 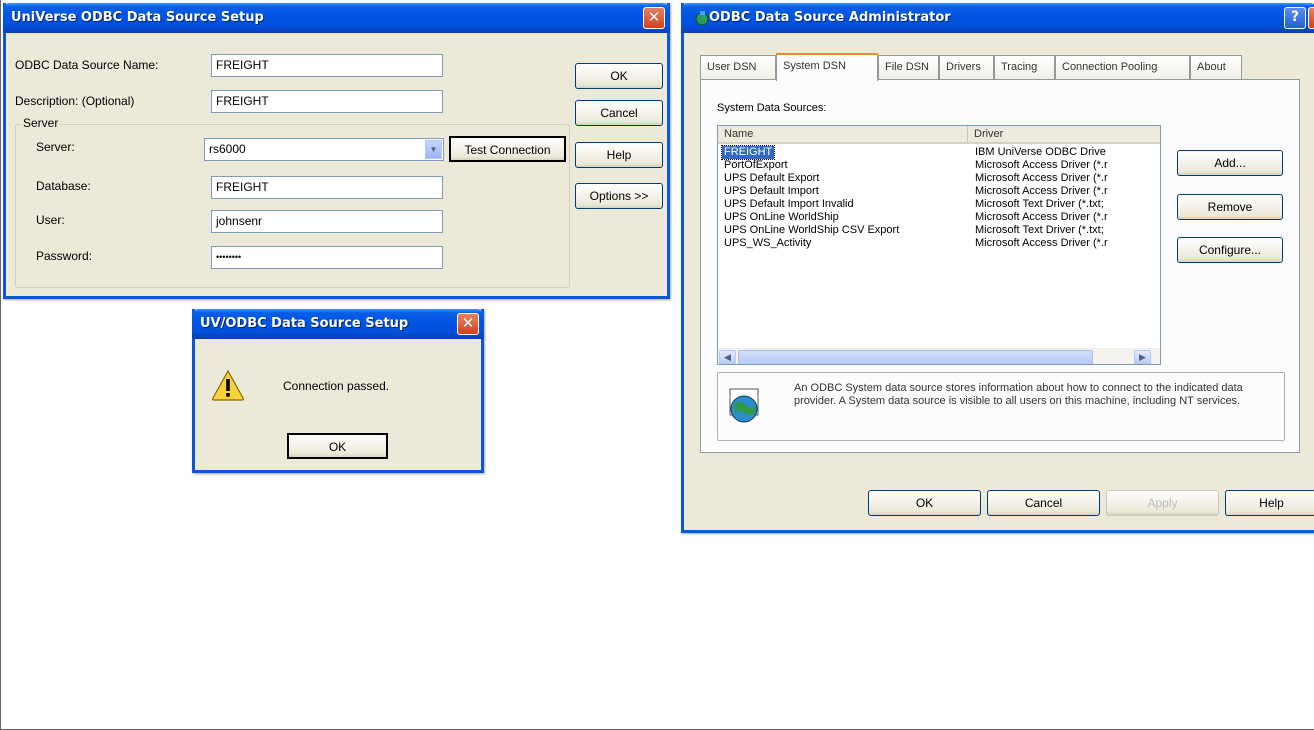 I want to click on horizontal-scrollbar: ◀ ▶, so click(x=939, y=356).